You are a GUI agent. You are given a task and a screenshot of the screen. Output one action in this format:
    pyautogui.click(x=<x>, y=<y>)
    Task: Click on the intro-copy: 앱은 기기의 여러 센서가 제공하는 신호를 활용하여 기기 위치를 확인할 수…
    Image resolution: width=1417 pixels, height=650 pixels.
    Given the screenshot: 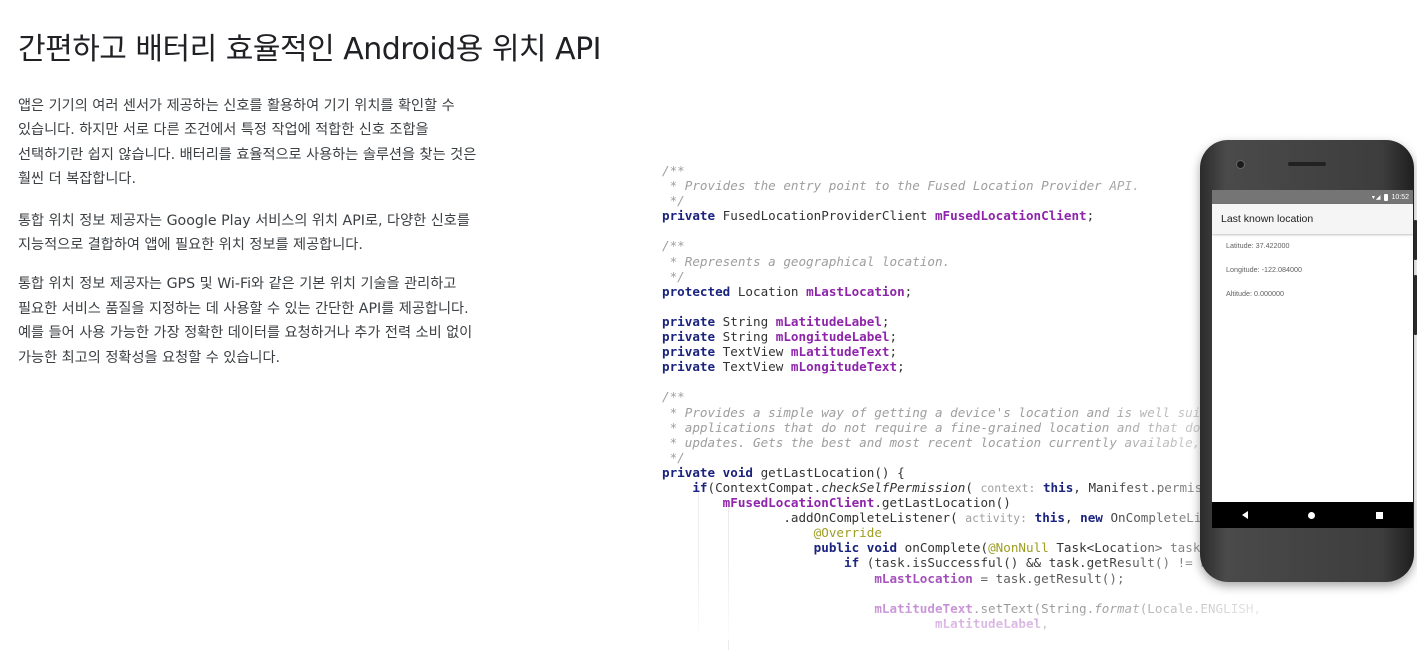 What is the action you would take?
    pyautogui.click(x=252, y=240)
    